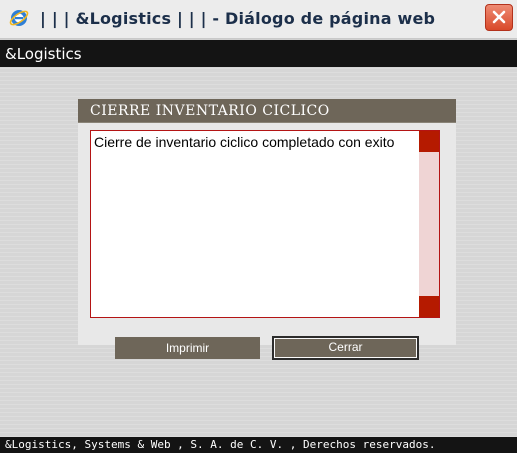 This screenshot has height=453, width=517. What do you see at coordinates (429, 141) in the screenshot?
I see `scroll-up-button` at bounding box center [429, 141].